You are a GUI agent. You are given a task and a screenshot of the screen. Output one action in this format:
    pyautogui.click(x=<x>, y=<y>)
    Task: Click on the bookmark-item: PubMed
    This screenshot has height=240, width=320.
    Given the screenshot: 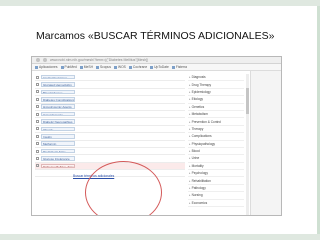 What is the action you would take?
    pyautogui.click(x=68, y=67)
    